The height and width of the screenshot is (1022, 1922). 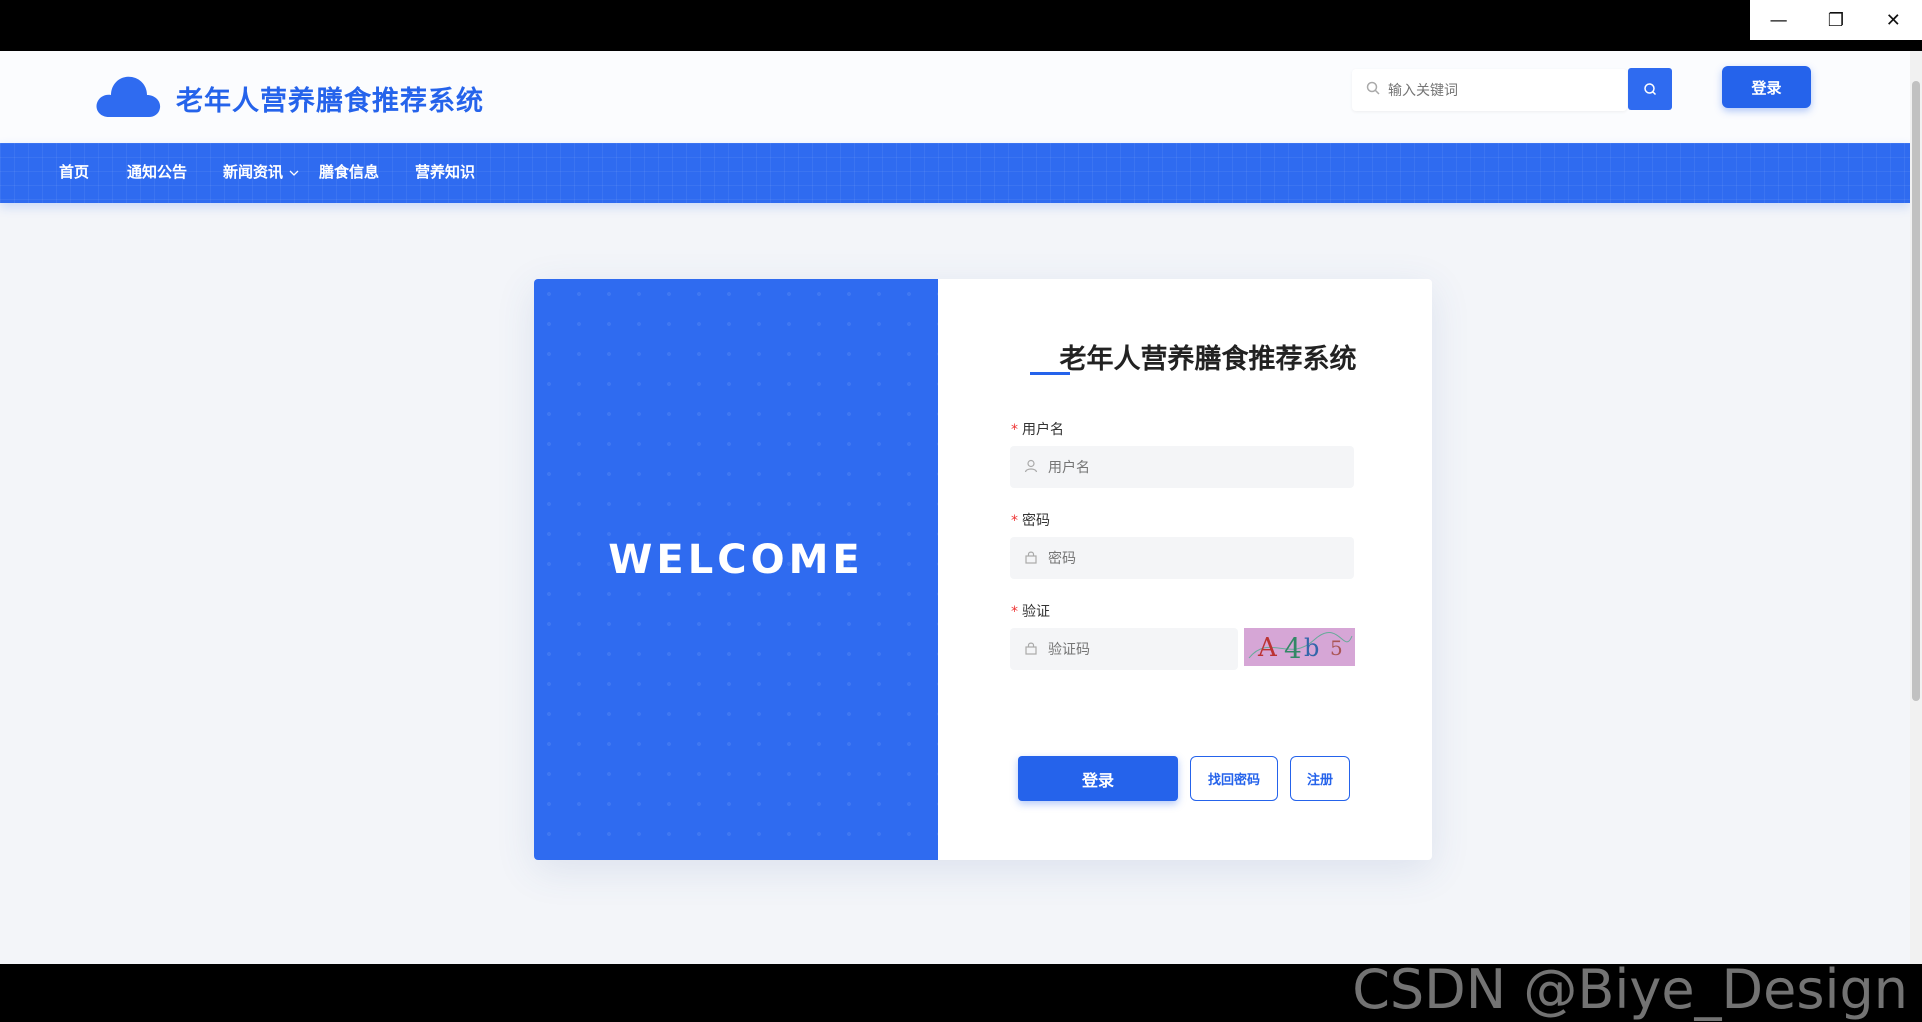 I want to click on password-field-wrap, so click(x=1182, y=558).